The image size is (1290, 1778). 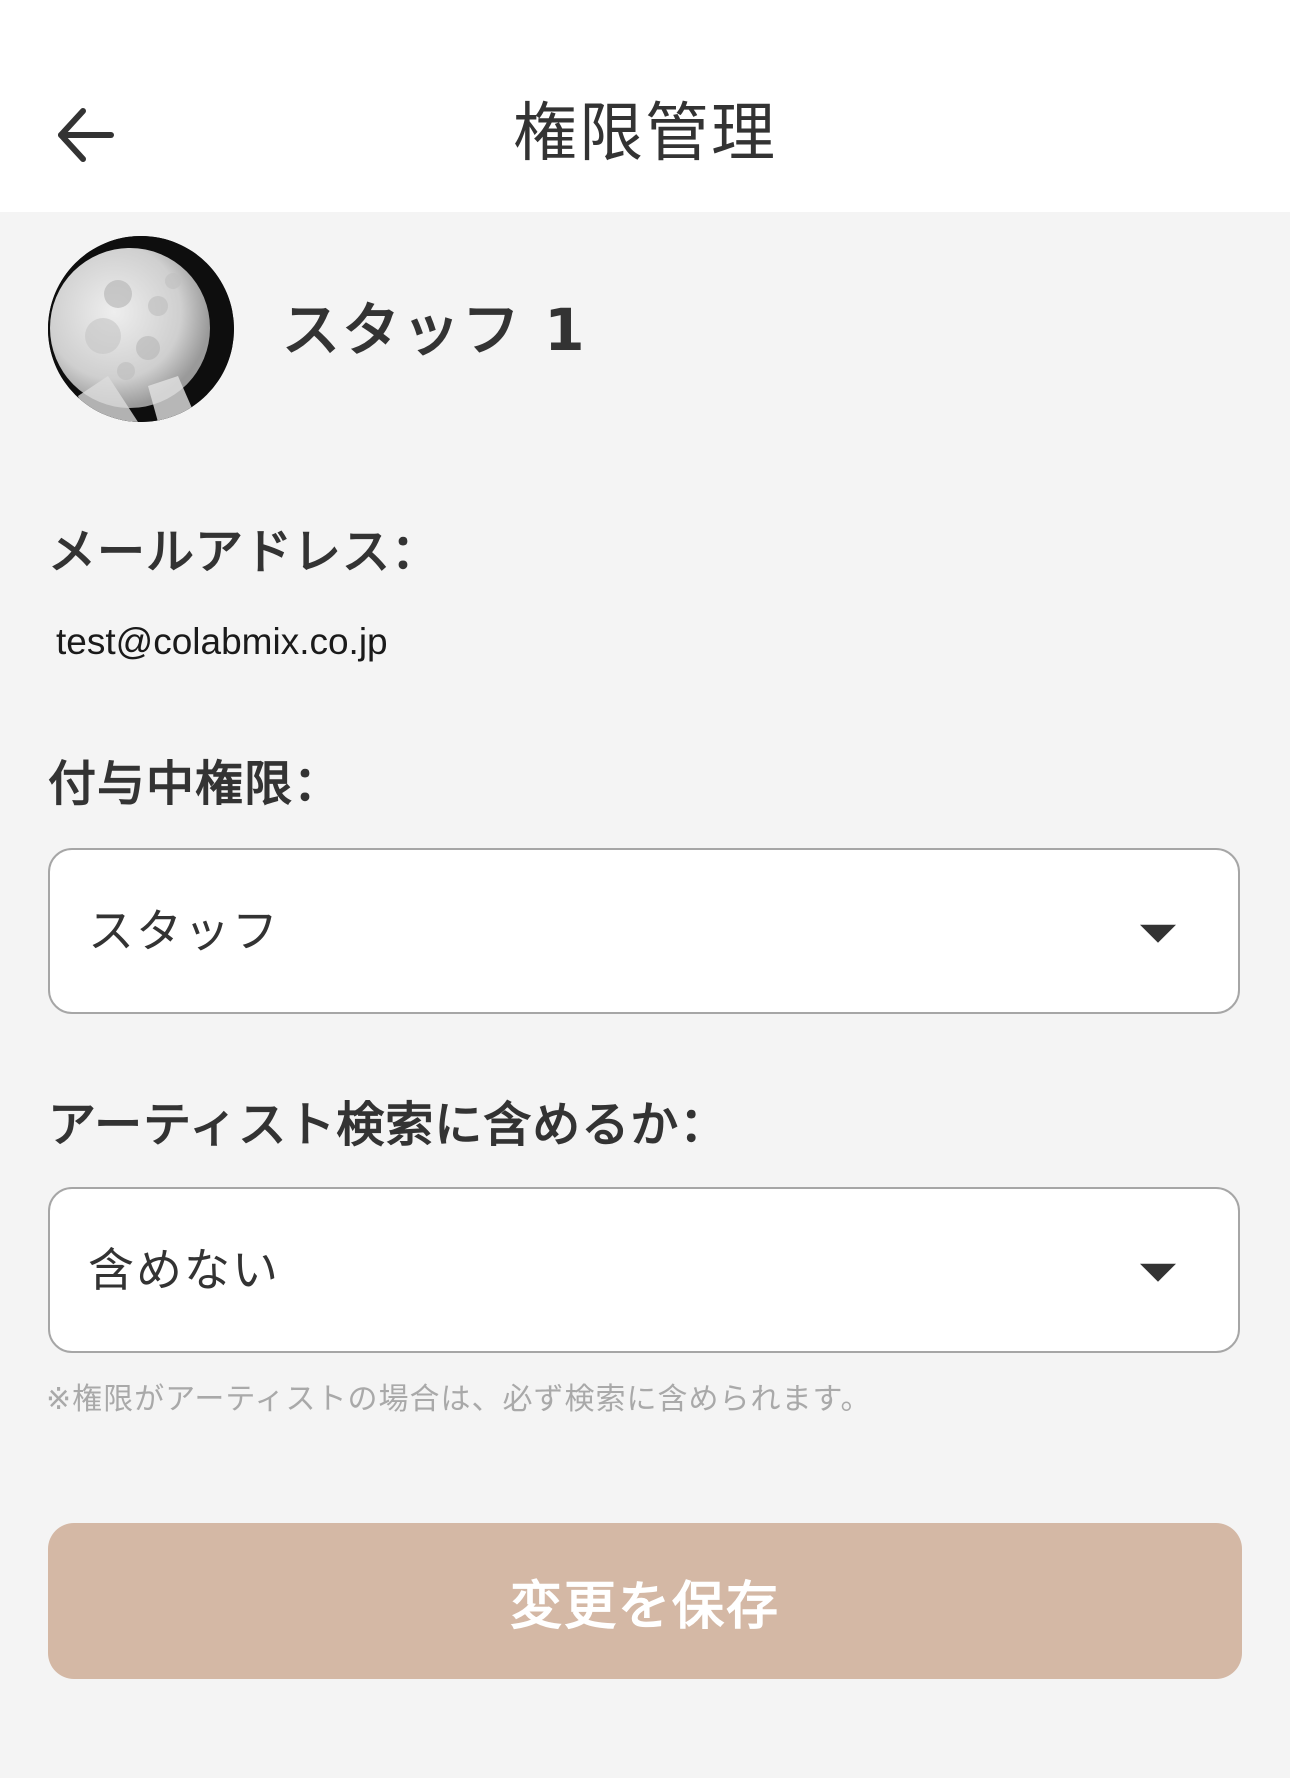 What do you see at coordinates (645, 134) in the screenshot?
I see `page-title: 権限管理` at bounding box center [645, 134].